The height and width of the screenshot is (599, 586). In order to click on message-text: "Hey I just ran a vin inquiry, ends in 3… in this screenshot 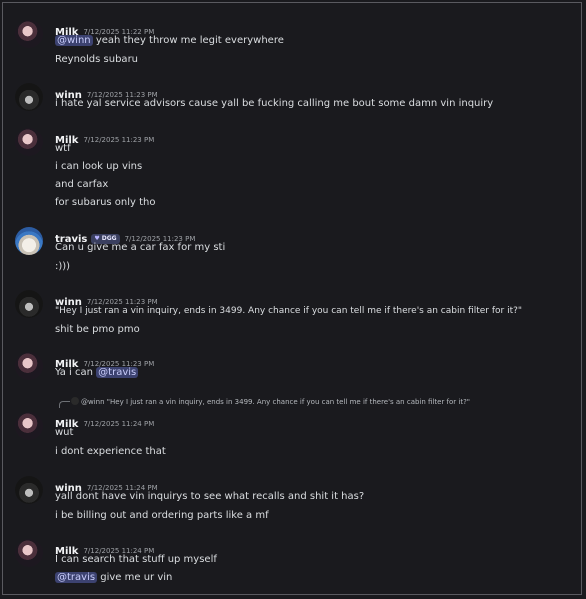, I will do `click(289, 311)`.